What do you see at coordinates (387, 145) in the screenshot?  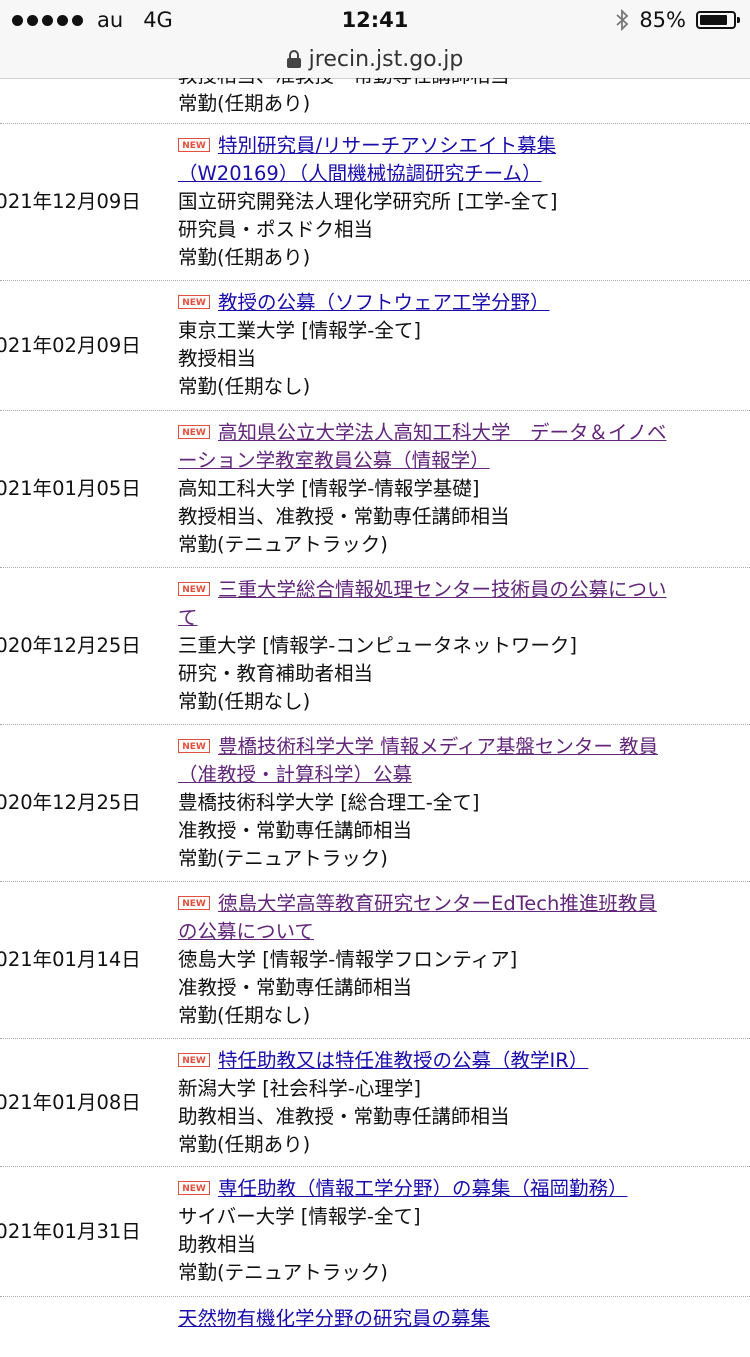 I see `entry-title-line: 特別研究員/リサーチアソシエイト募集` at bounding box center [387, 145].